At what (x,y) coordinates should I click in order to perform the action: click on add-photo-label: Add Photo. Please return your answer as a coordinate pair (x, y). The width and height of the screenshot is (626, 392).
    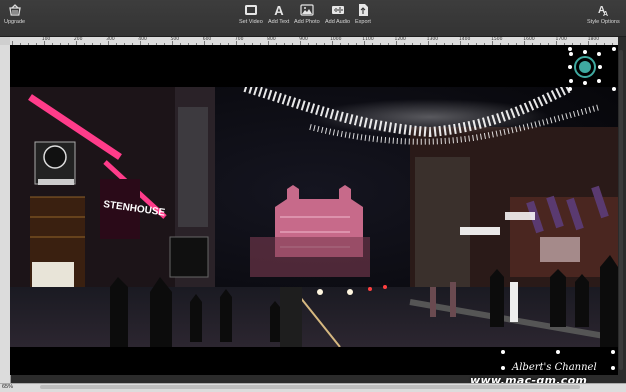
    Looking at the image, I should click on (307, 22).